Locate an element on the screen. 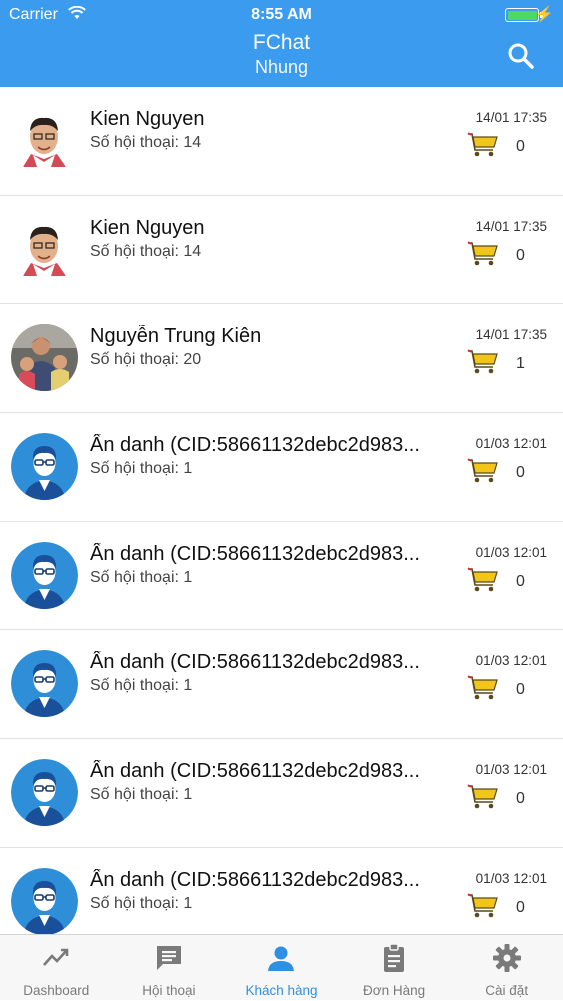 Image resolution: width=563 pixels, height=1001 pixels. tab-conversations: Hội thoại is located at coordinates (169, 968).